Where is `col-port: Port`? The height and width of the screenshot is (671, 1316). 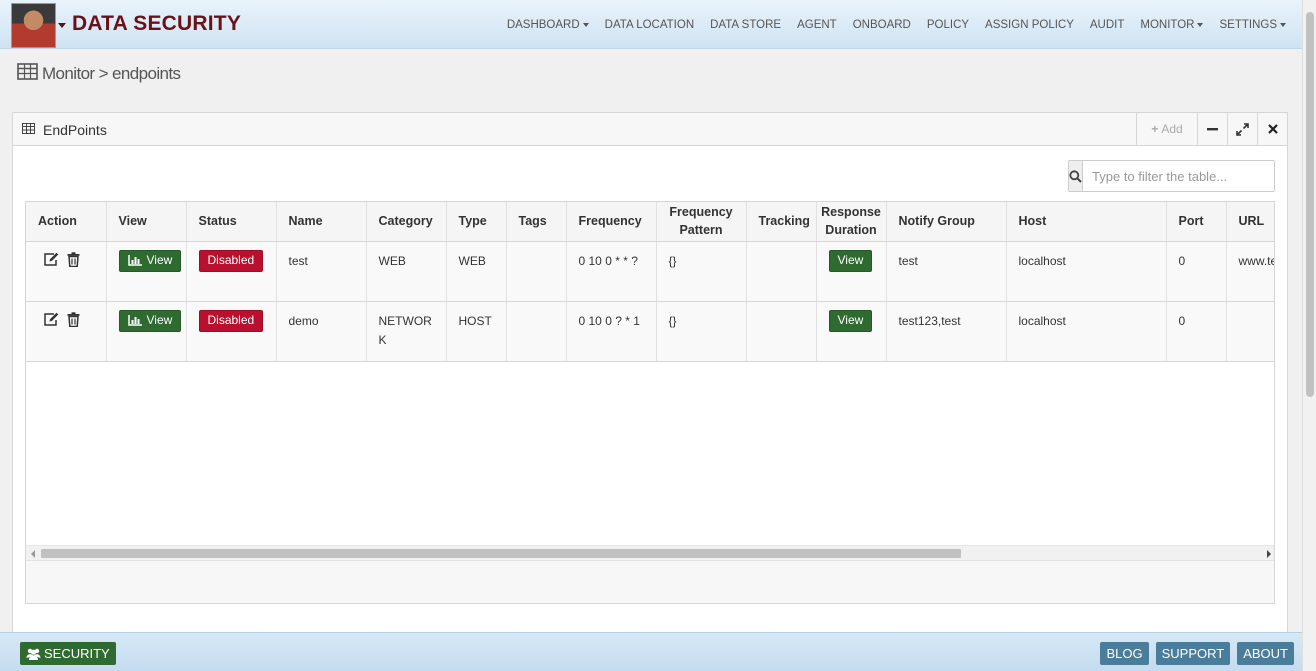 col-port: Port is located at coordinates (1196, 222).